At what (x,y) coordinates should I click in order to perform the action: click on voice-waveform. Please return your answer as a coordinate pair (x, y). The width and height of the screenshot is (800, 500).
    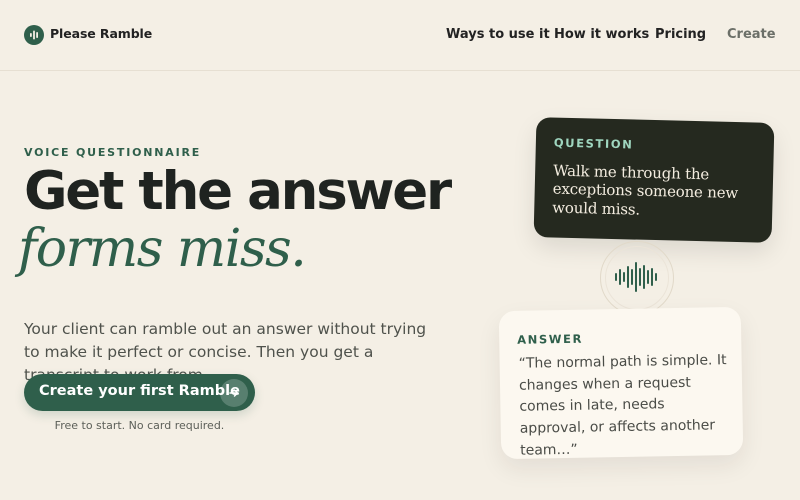
    Looking at the image, I should click on (637, 278).